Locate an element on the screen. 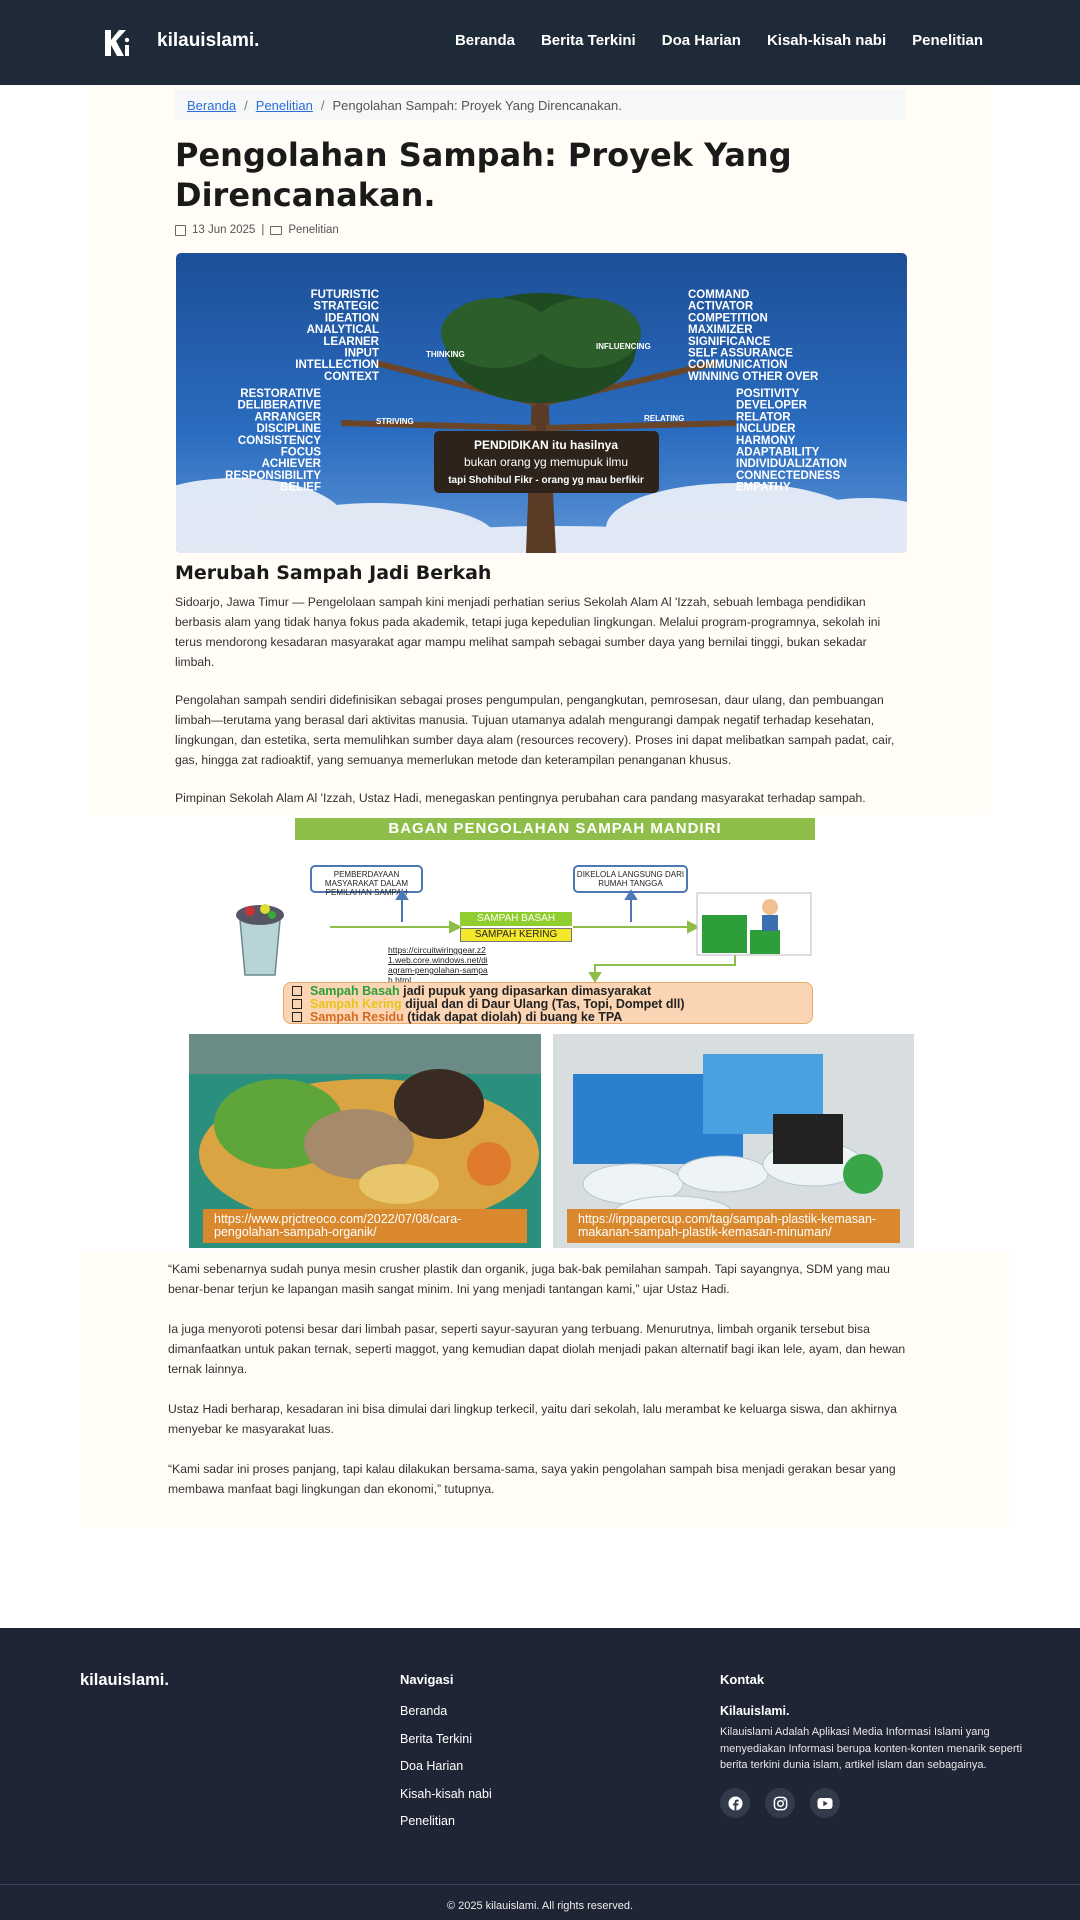 This screenshot has height=1920, width=1080. nav-kisah-nabi: Kisah-kisah nabi is located at coordinates (826, 40).